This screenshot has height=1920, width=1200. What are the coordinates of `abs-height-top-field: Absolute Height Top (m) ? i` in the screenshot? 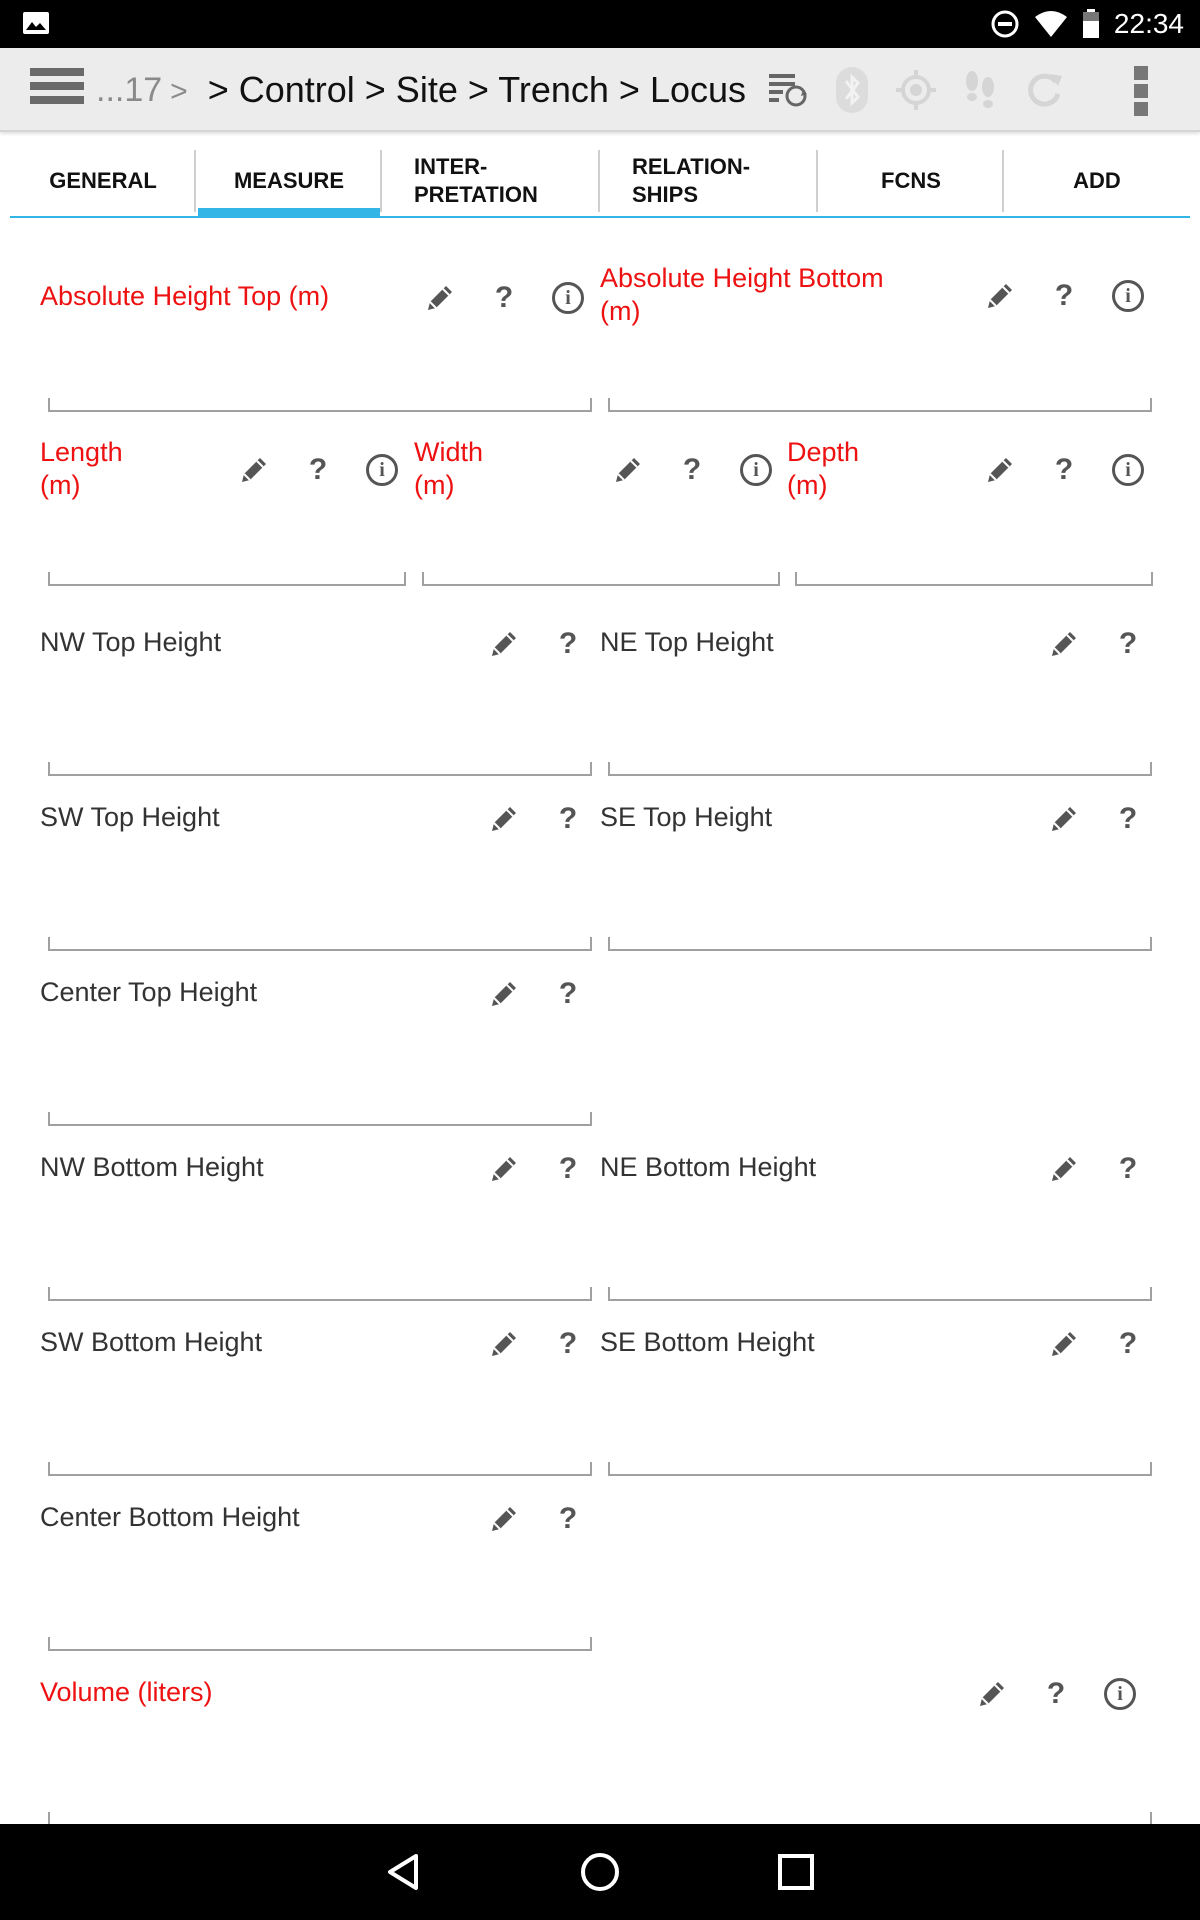 It's located at (316, 346).